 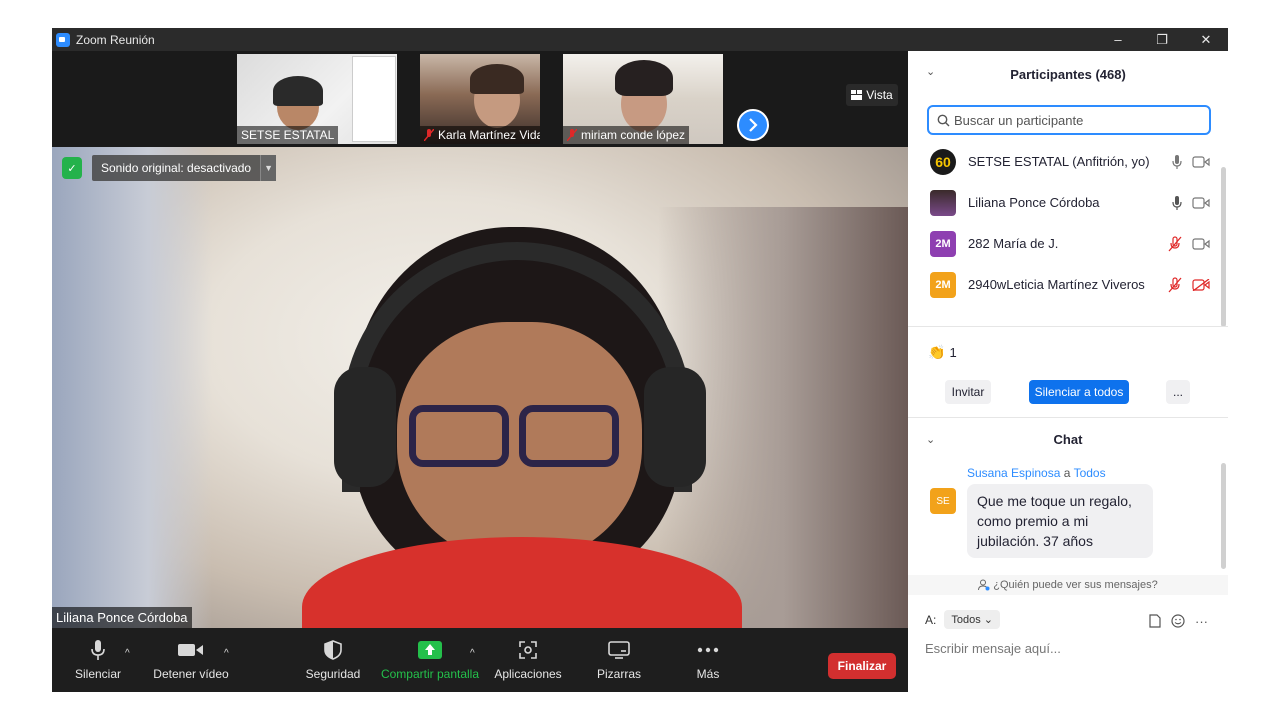 I want to click on close-button: ✕, so click(x=1206, y=39).